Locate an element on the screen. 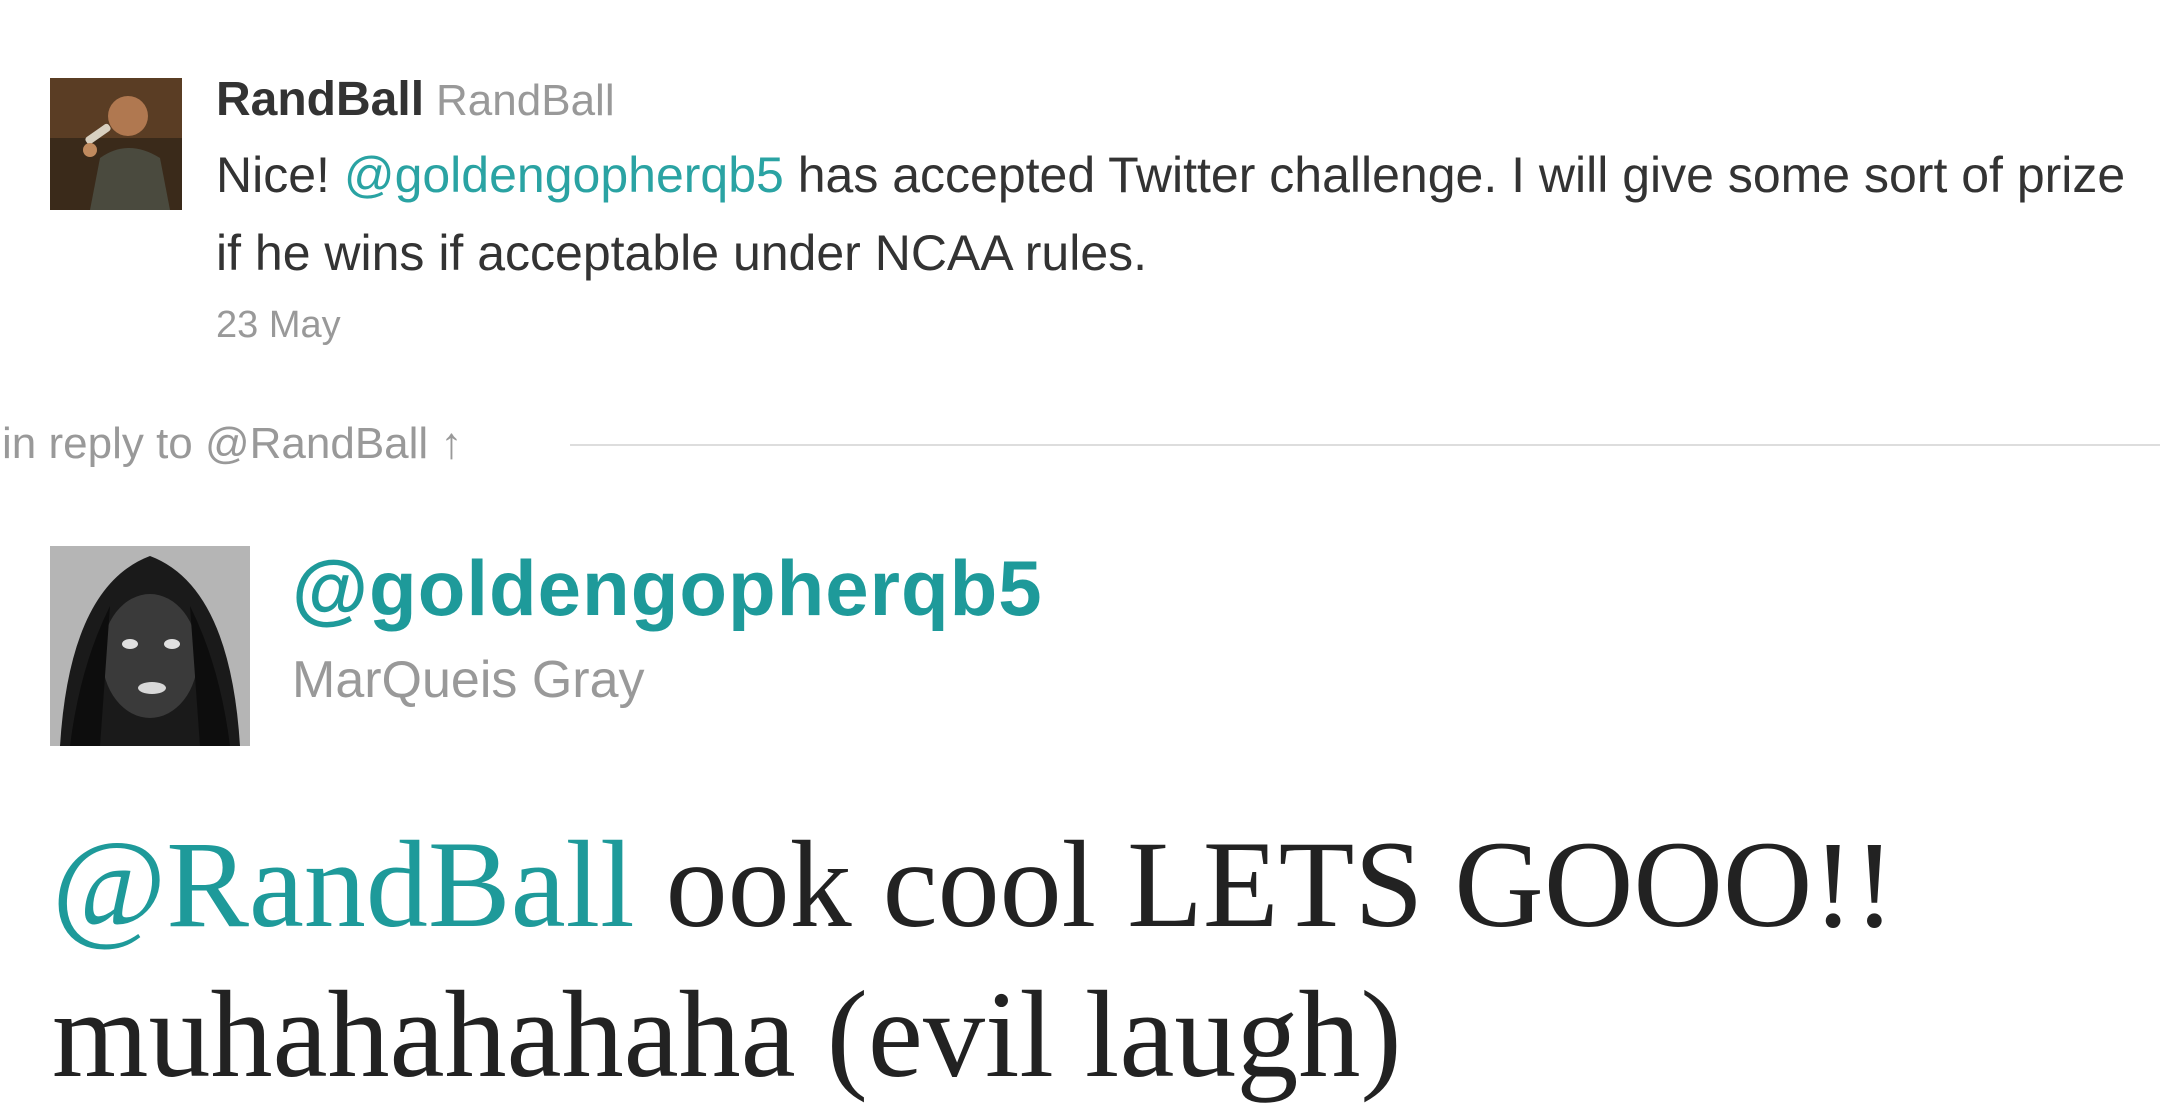 The width and height of the screenshot is (2160, 1116). reply-full-name: MarQueis Gray is located at coordinates (468, 680).